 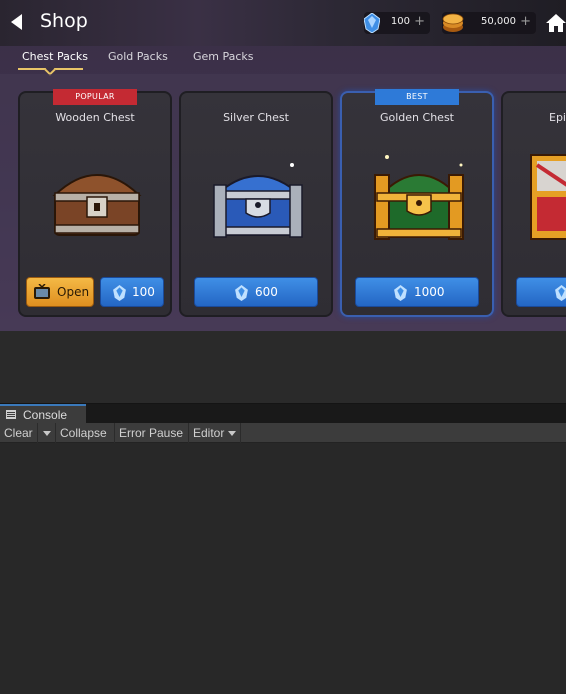 I want to click on console-tab: Console, so click(x=43, y=414).